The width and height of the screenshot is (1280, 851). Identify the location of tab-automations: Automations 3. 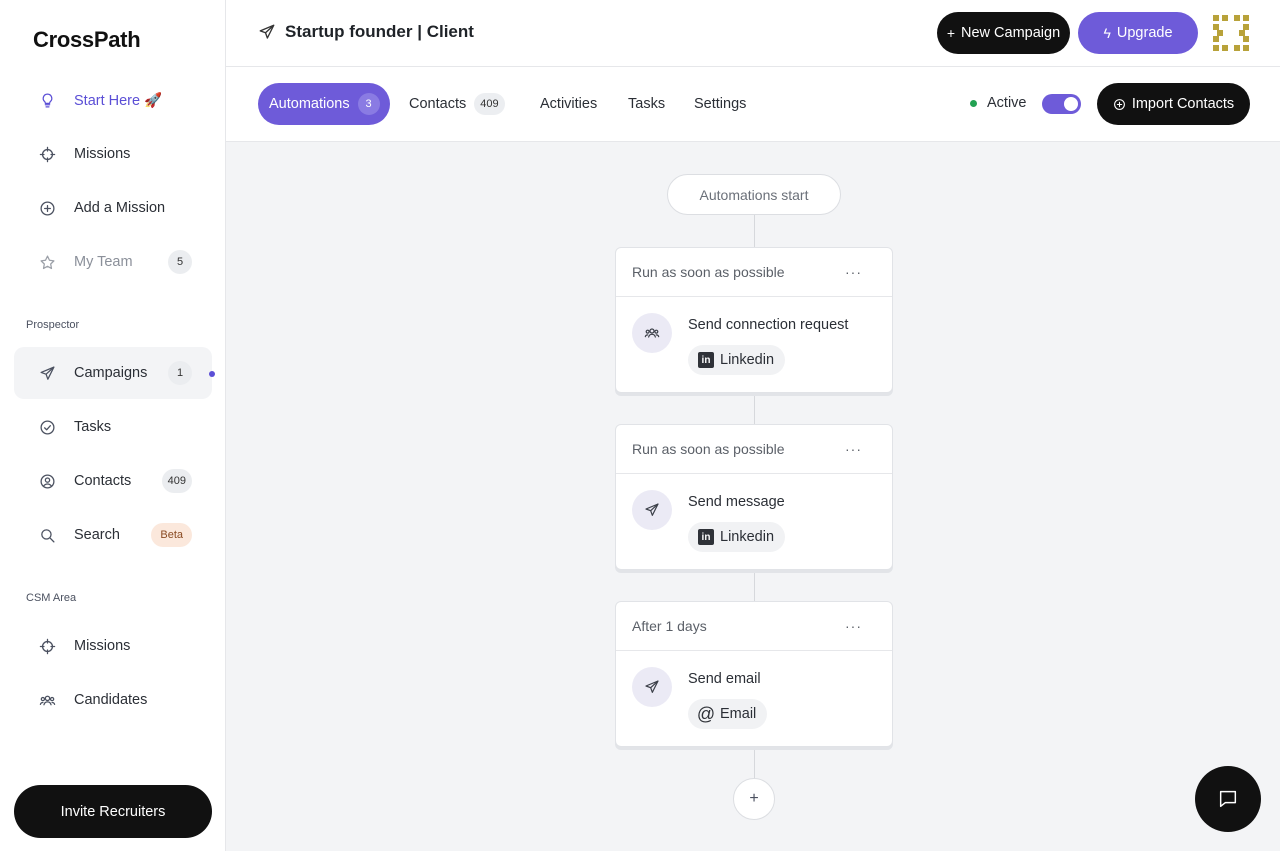
(324, 104).